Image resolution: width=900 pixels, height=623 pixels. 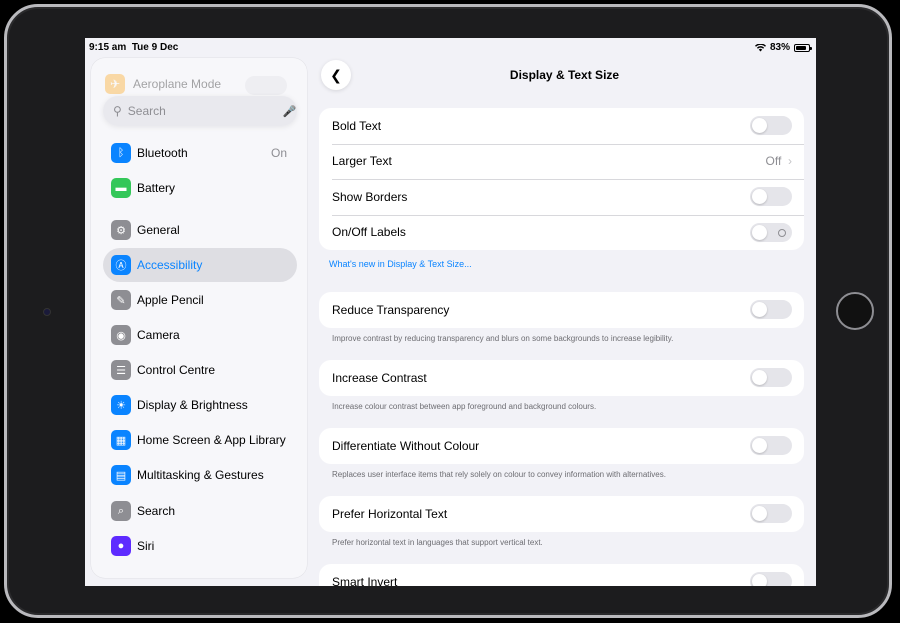 I want to click on sidebar-item-search: ⌕ Search, so click(x=200, y=511).